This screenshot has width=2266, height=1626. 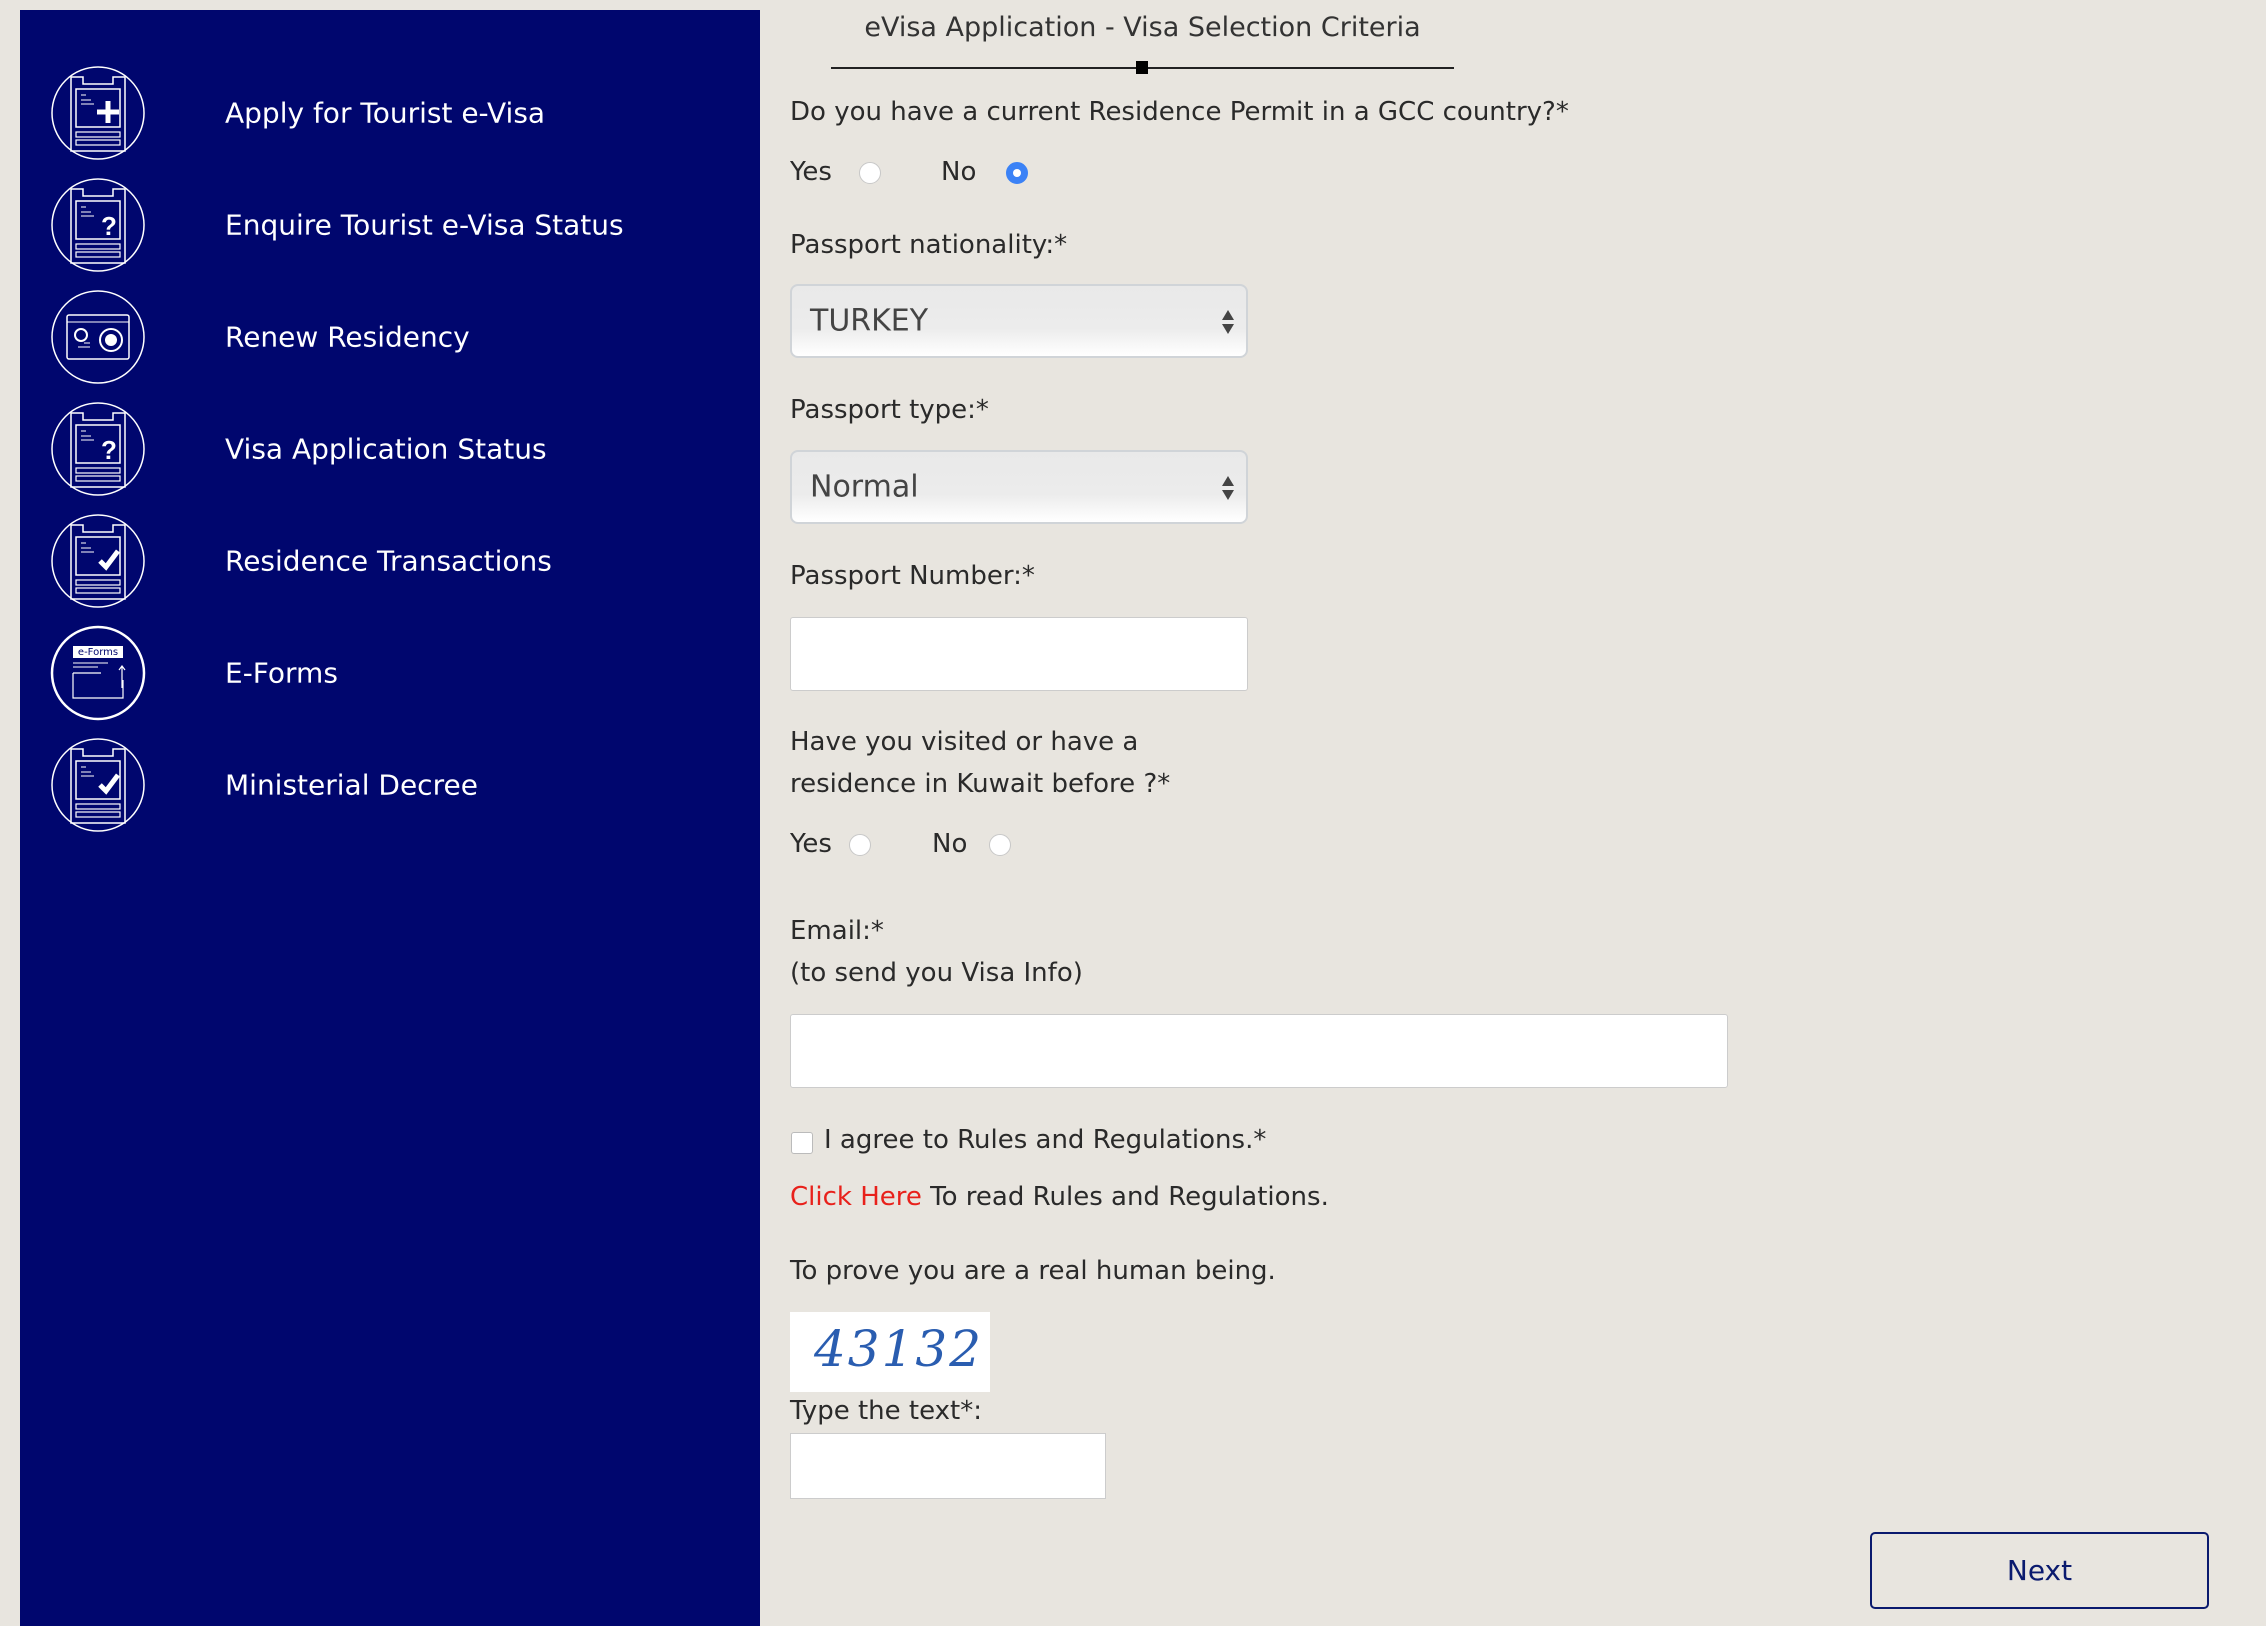 I want to click on passport-number-label: Passport Number:*, so click(x=912, y=576).